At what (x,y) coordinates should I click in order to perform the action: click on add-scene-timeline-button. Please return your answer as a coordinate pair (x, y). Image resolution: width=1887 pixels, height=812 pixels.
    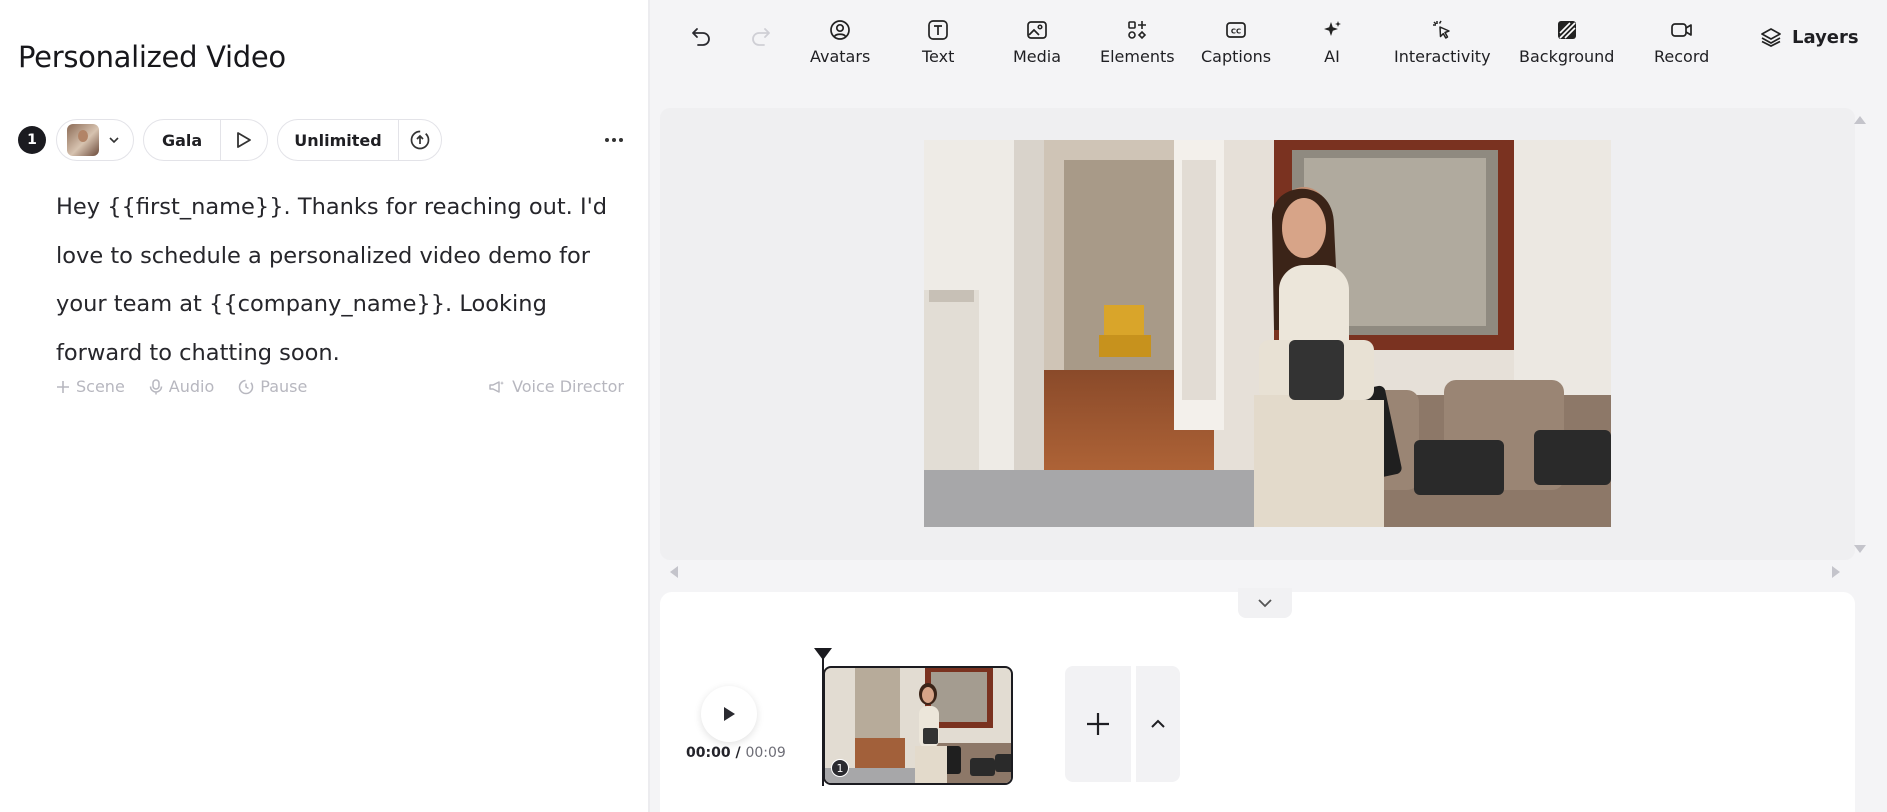
    Looking at the image, I should click on (1098, 724).